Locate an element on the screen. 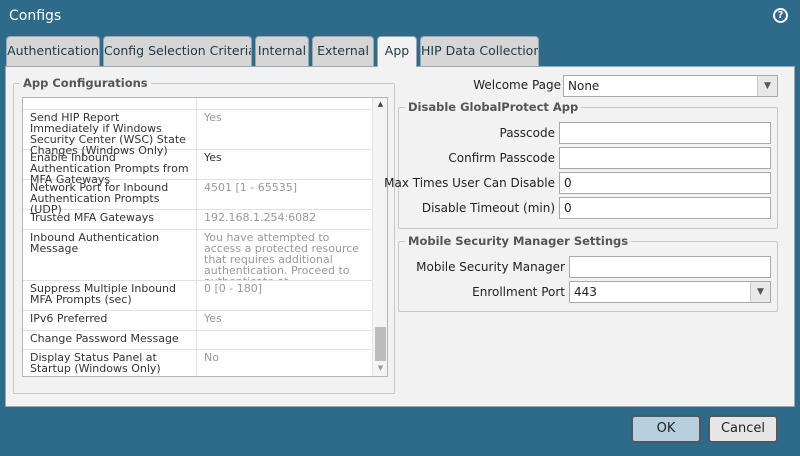  tab-hip-data-collection: HIP Data Collection is located at coordinates (479, 51).